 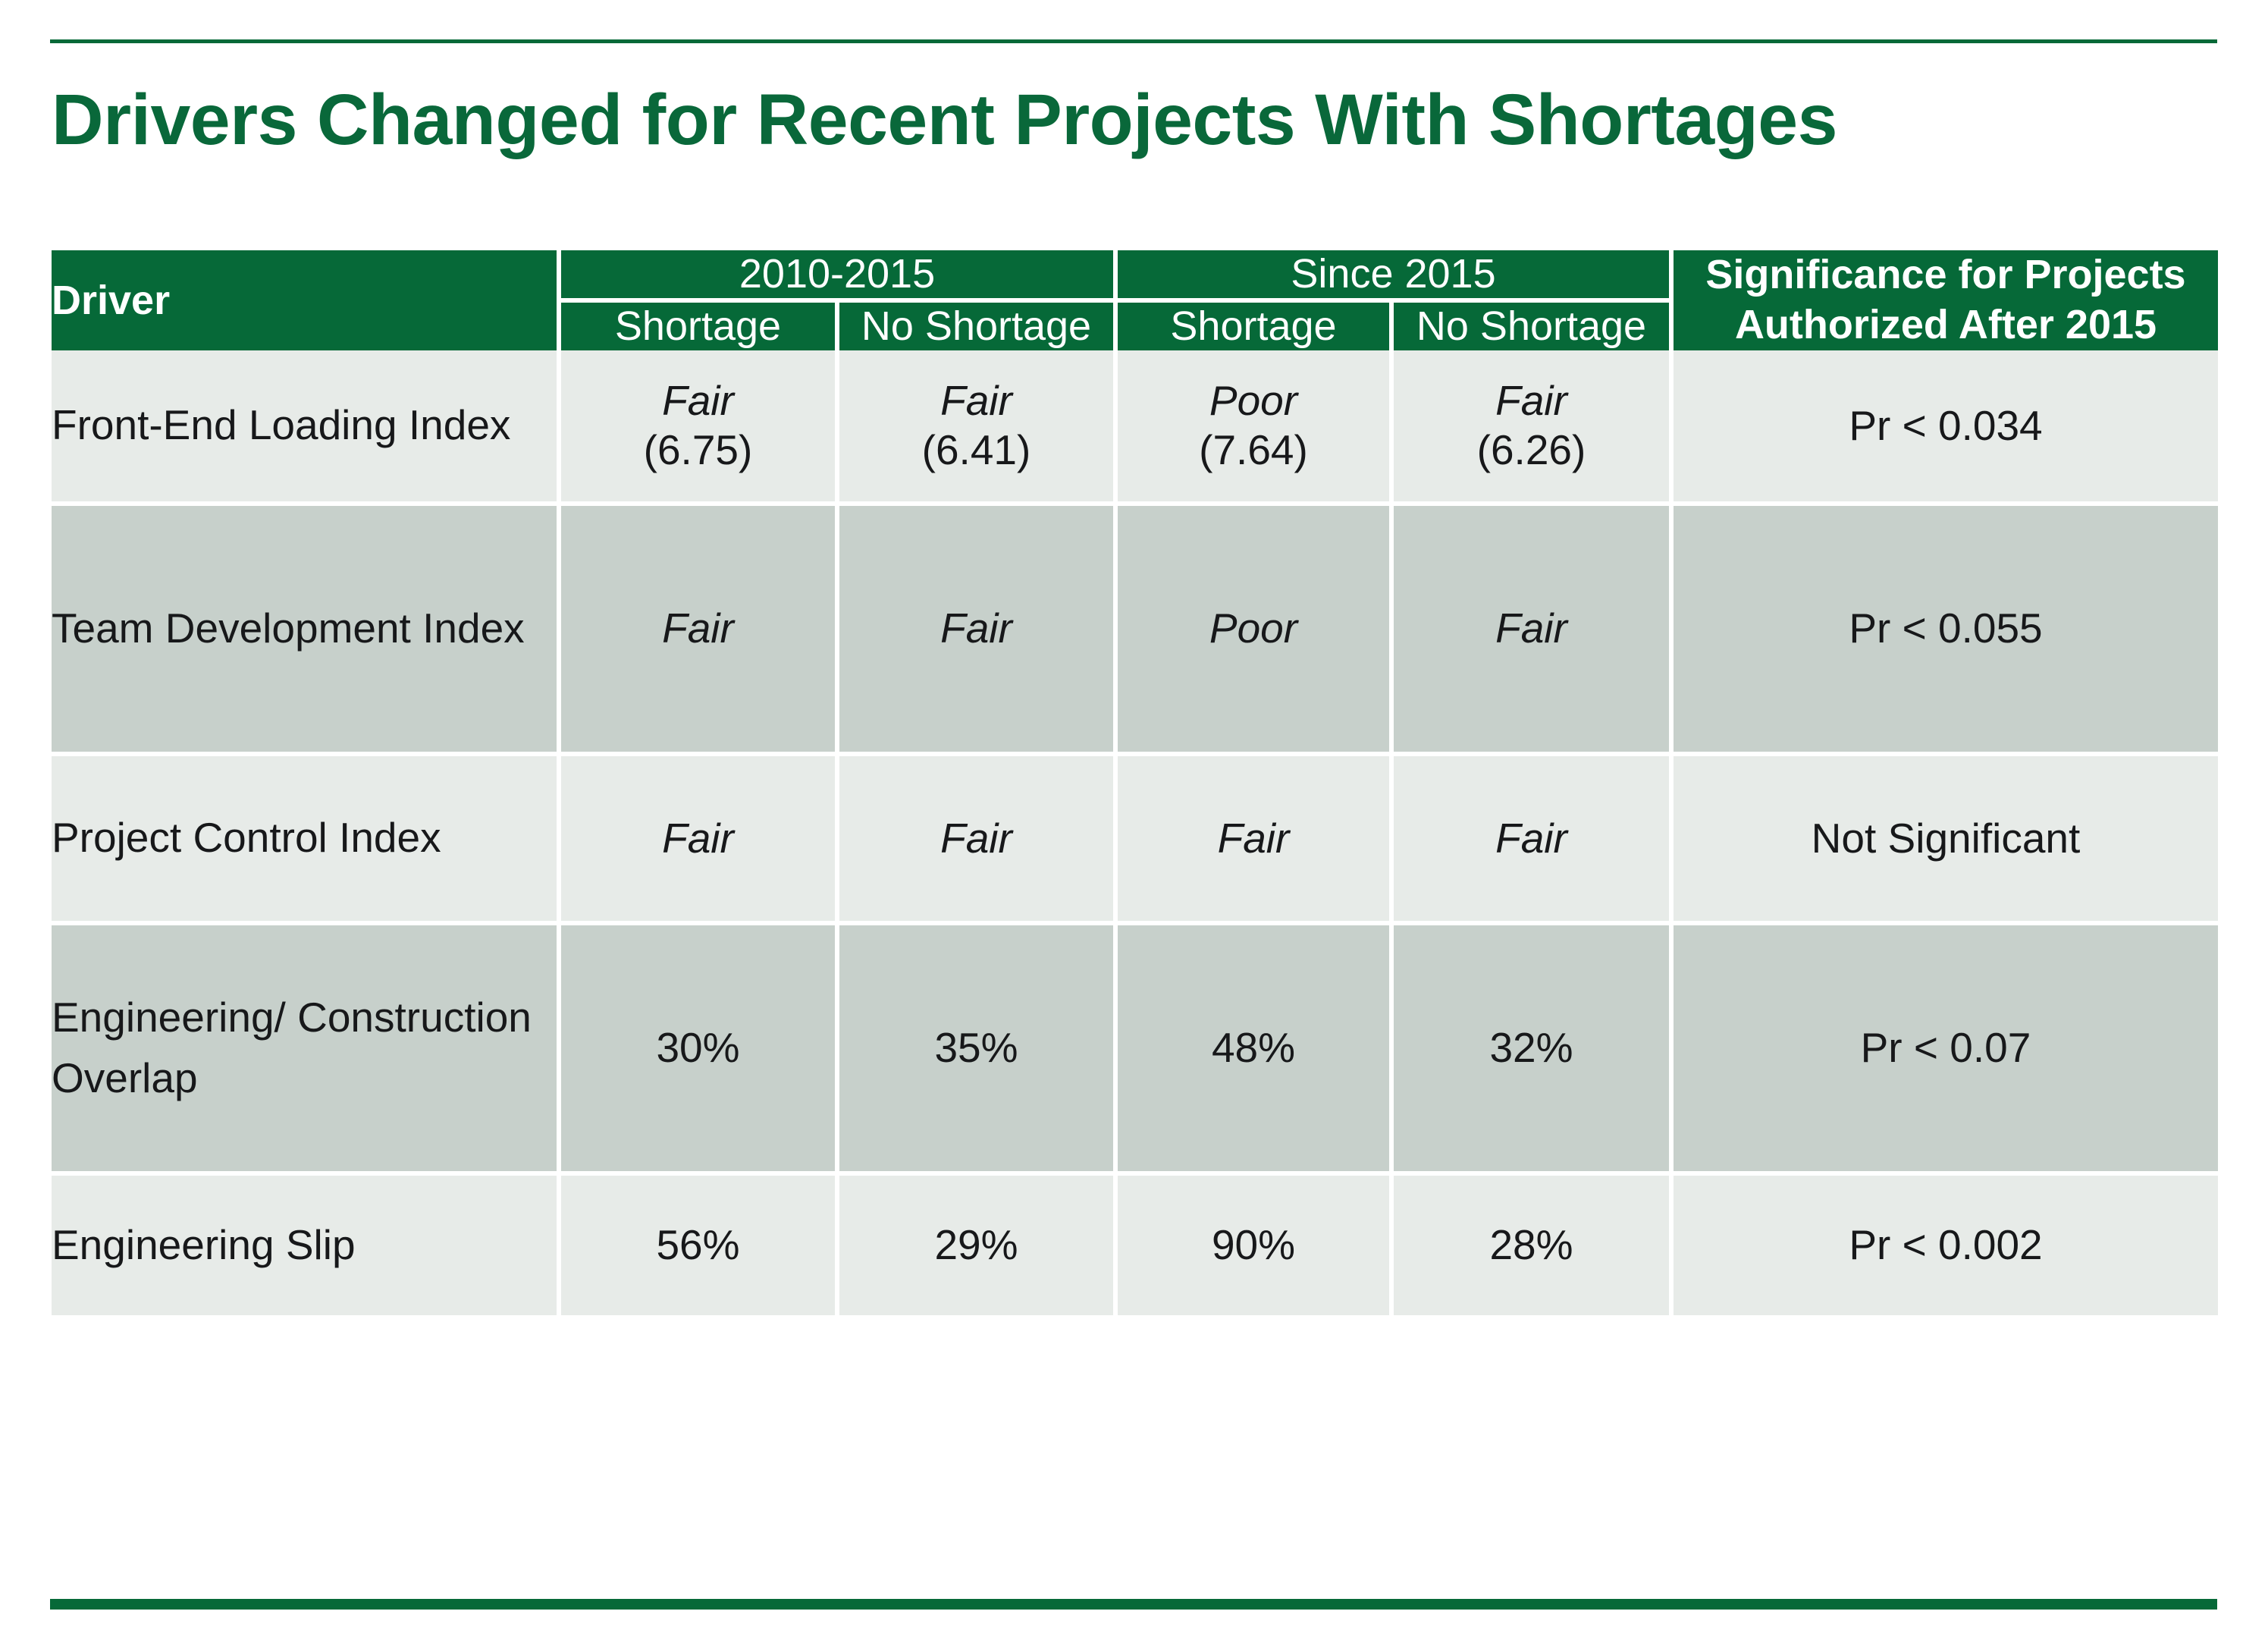 I want to click on cell-rating: 90%, so click(x=1253, y=1245).